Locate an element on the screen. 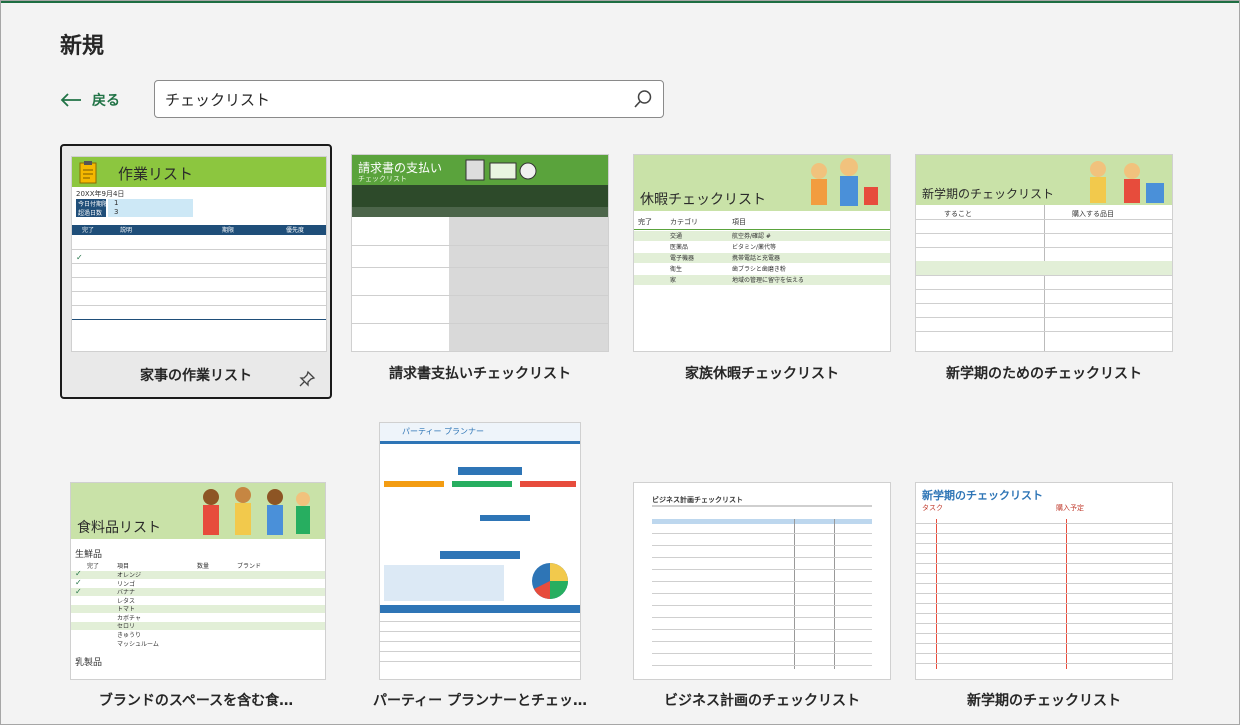  thumb-title: ビジネス計画チェックリスト is located at coordinates (697, 500).